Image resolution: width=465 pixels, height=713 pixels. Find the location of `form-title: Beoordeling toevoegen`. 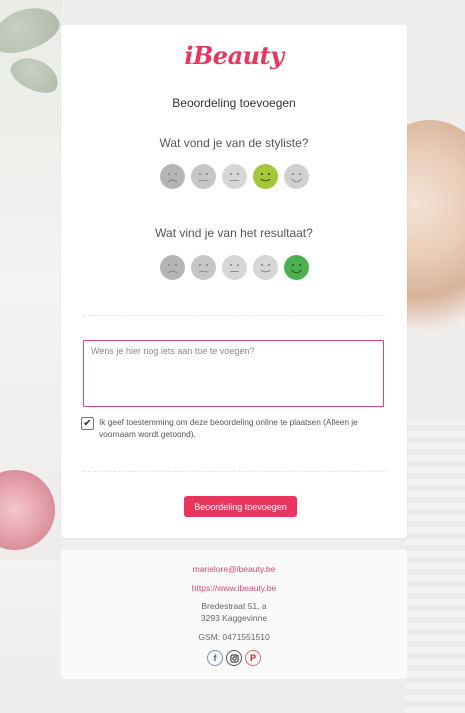

form-title: Beoordeling toevoegen is located at coordinates (234, 103).